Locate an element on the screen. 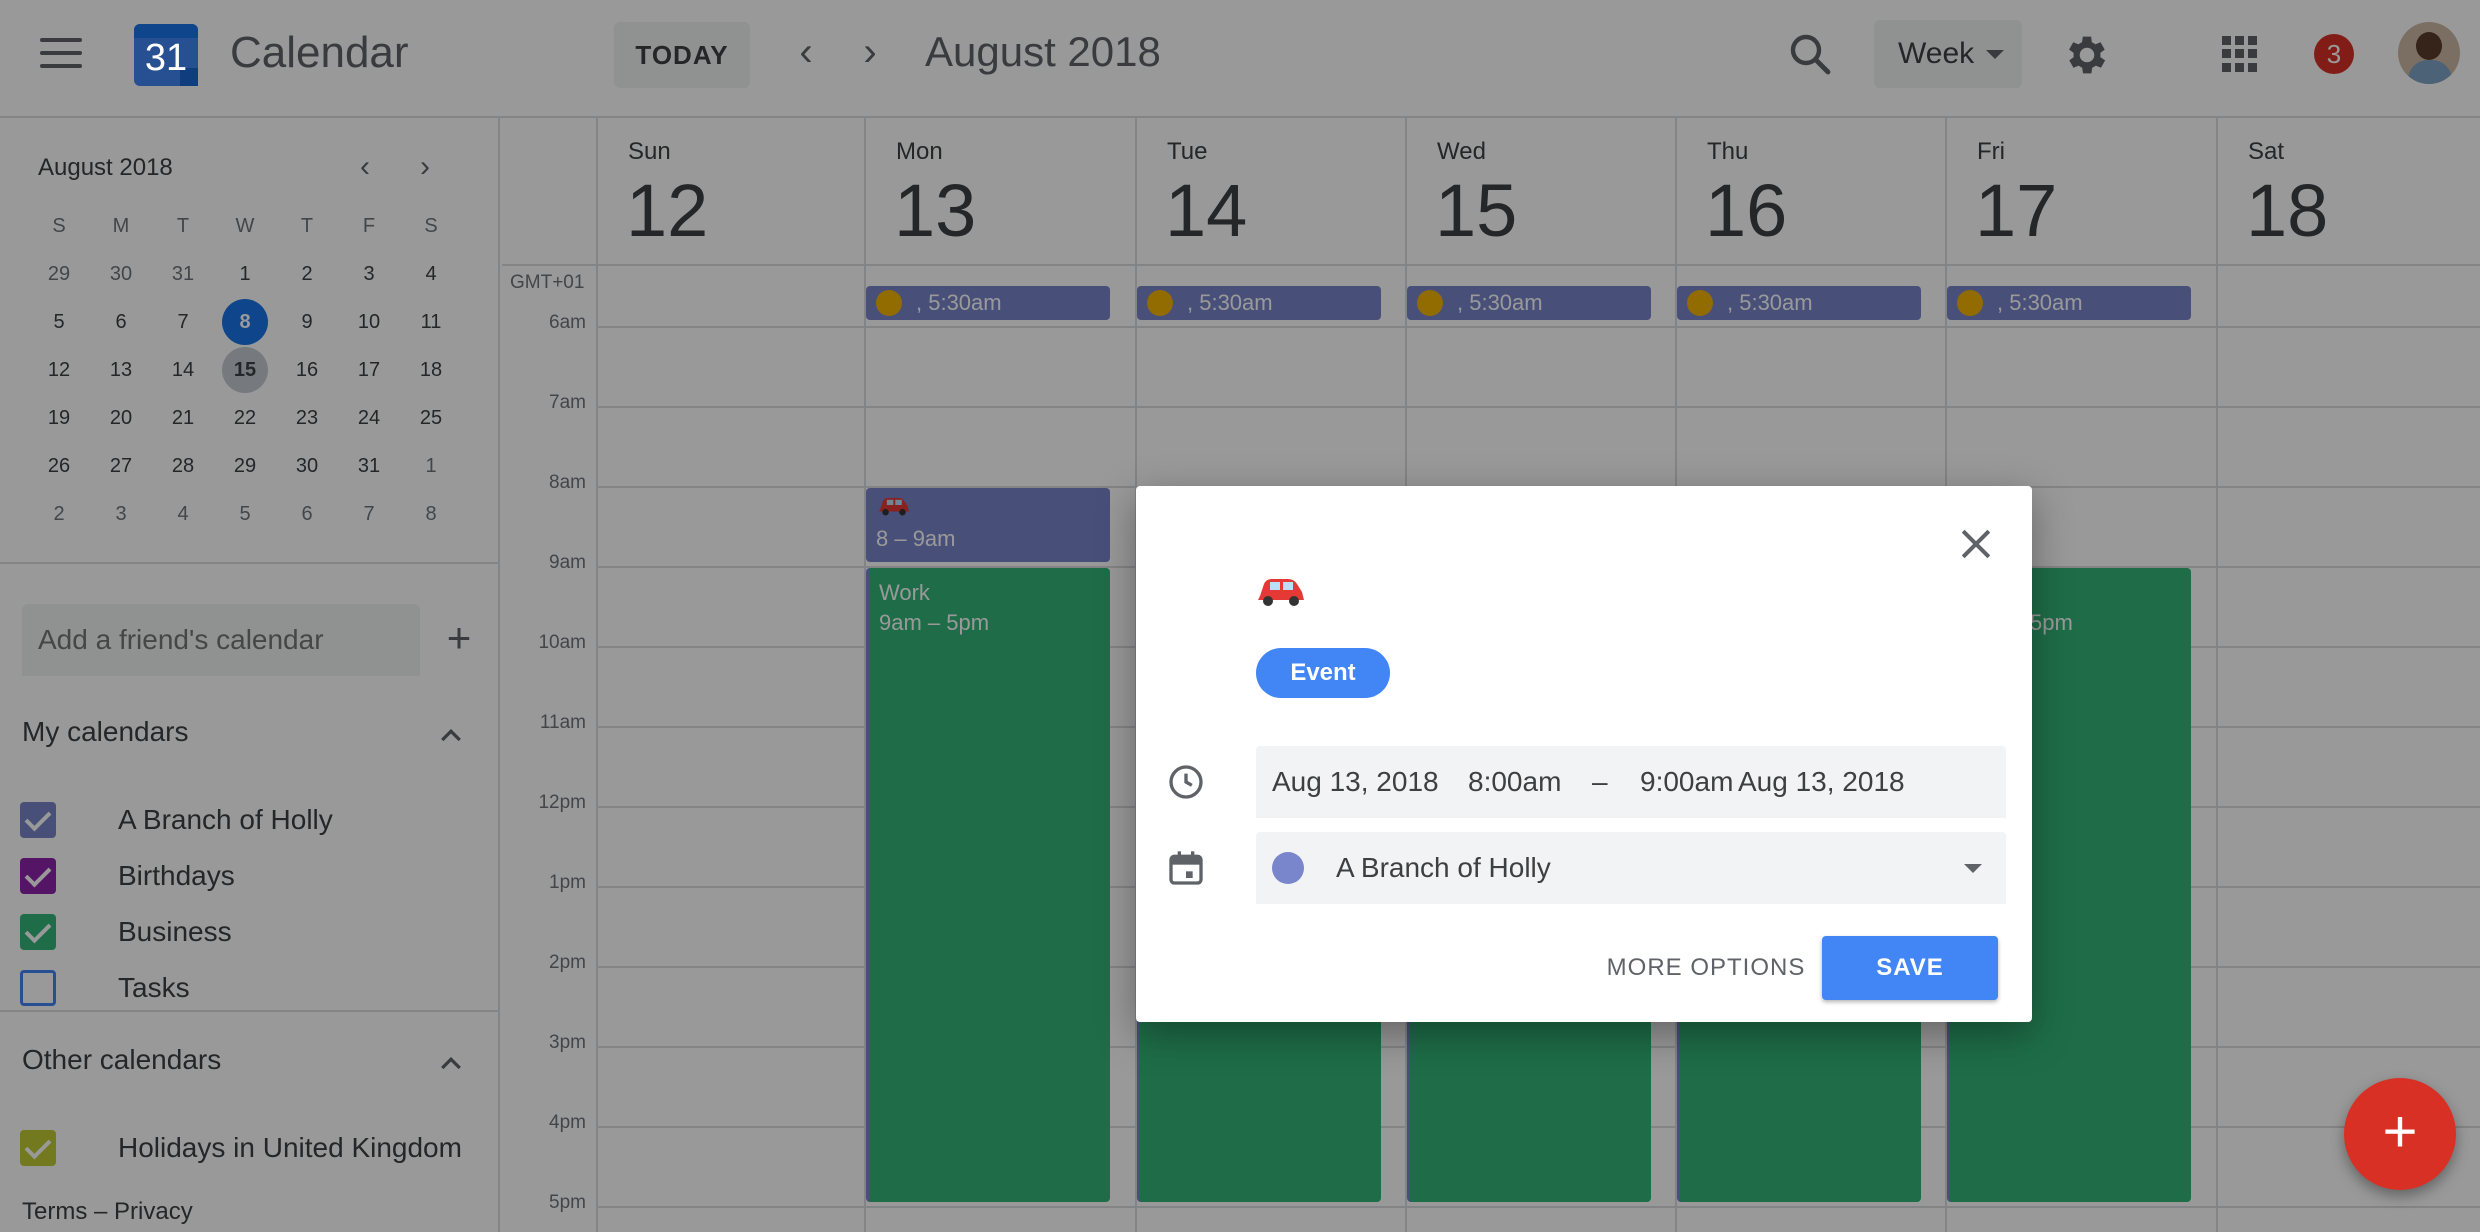  close-icon is located at coordinates (1976, 544).